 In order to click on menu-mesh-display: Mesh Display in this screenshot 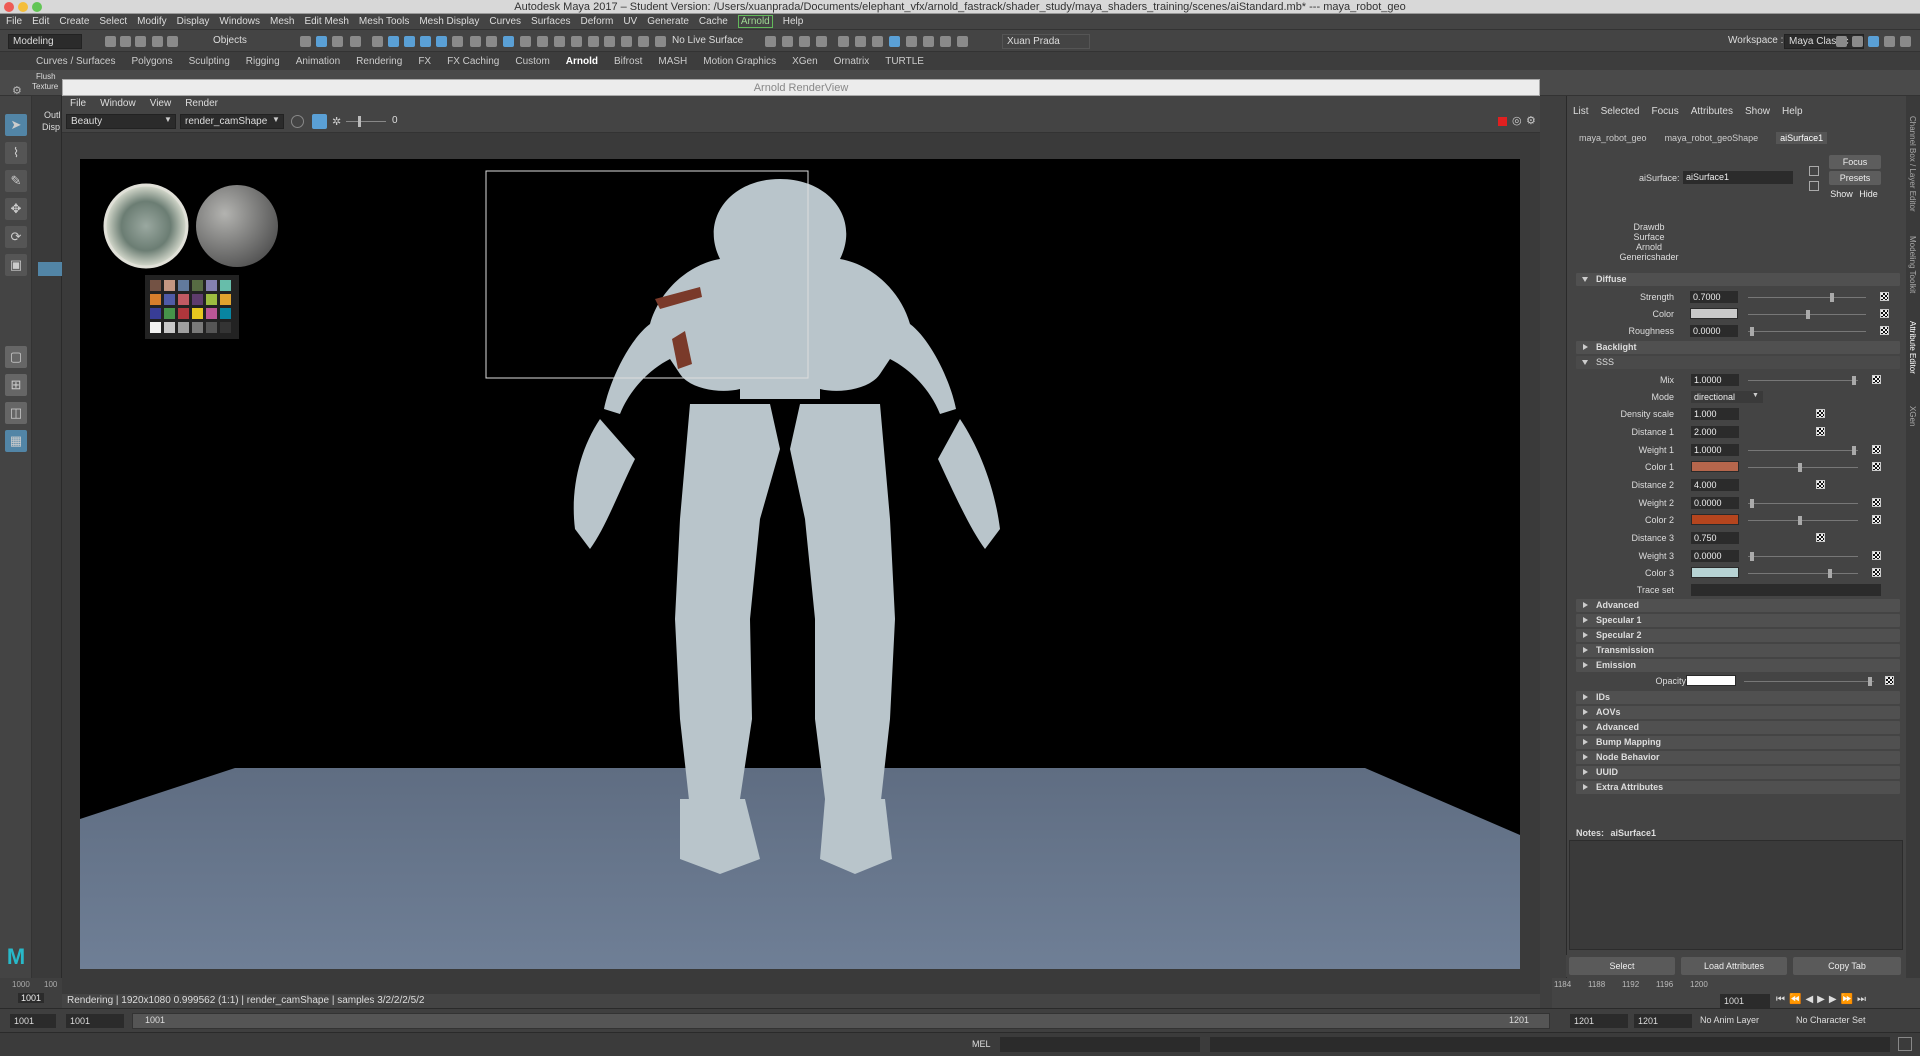, I will do `click(449, 21)`.